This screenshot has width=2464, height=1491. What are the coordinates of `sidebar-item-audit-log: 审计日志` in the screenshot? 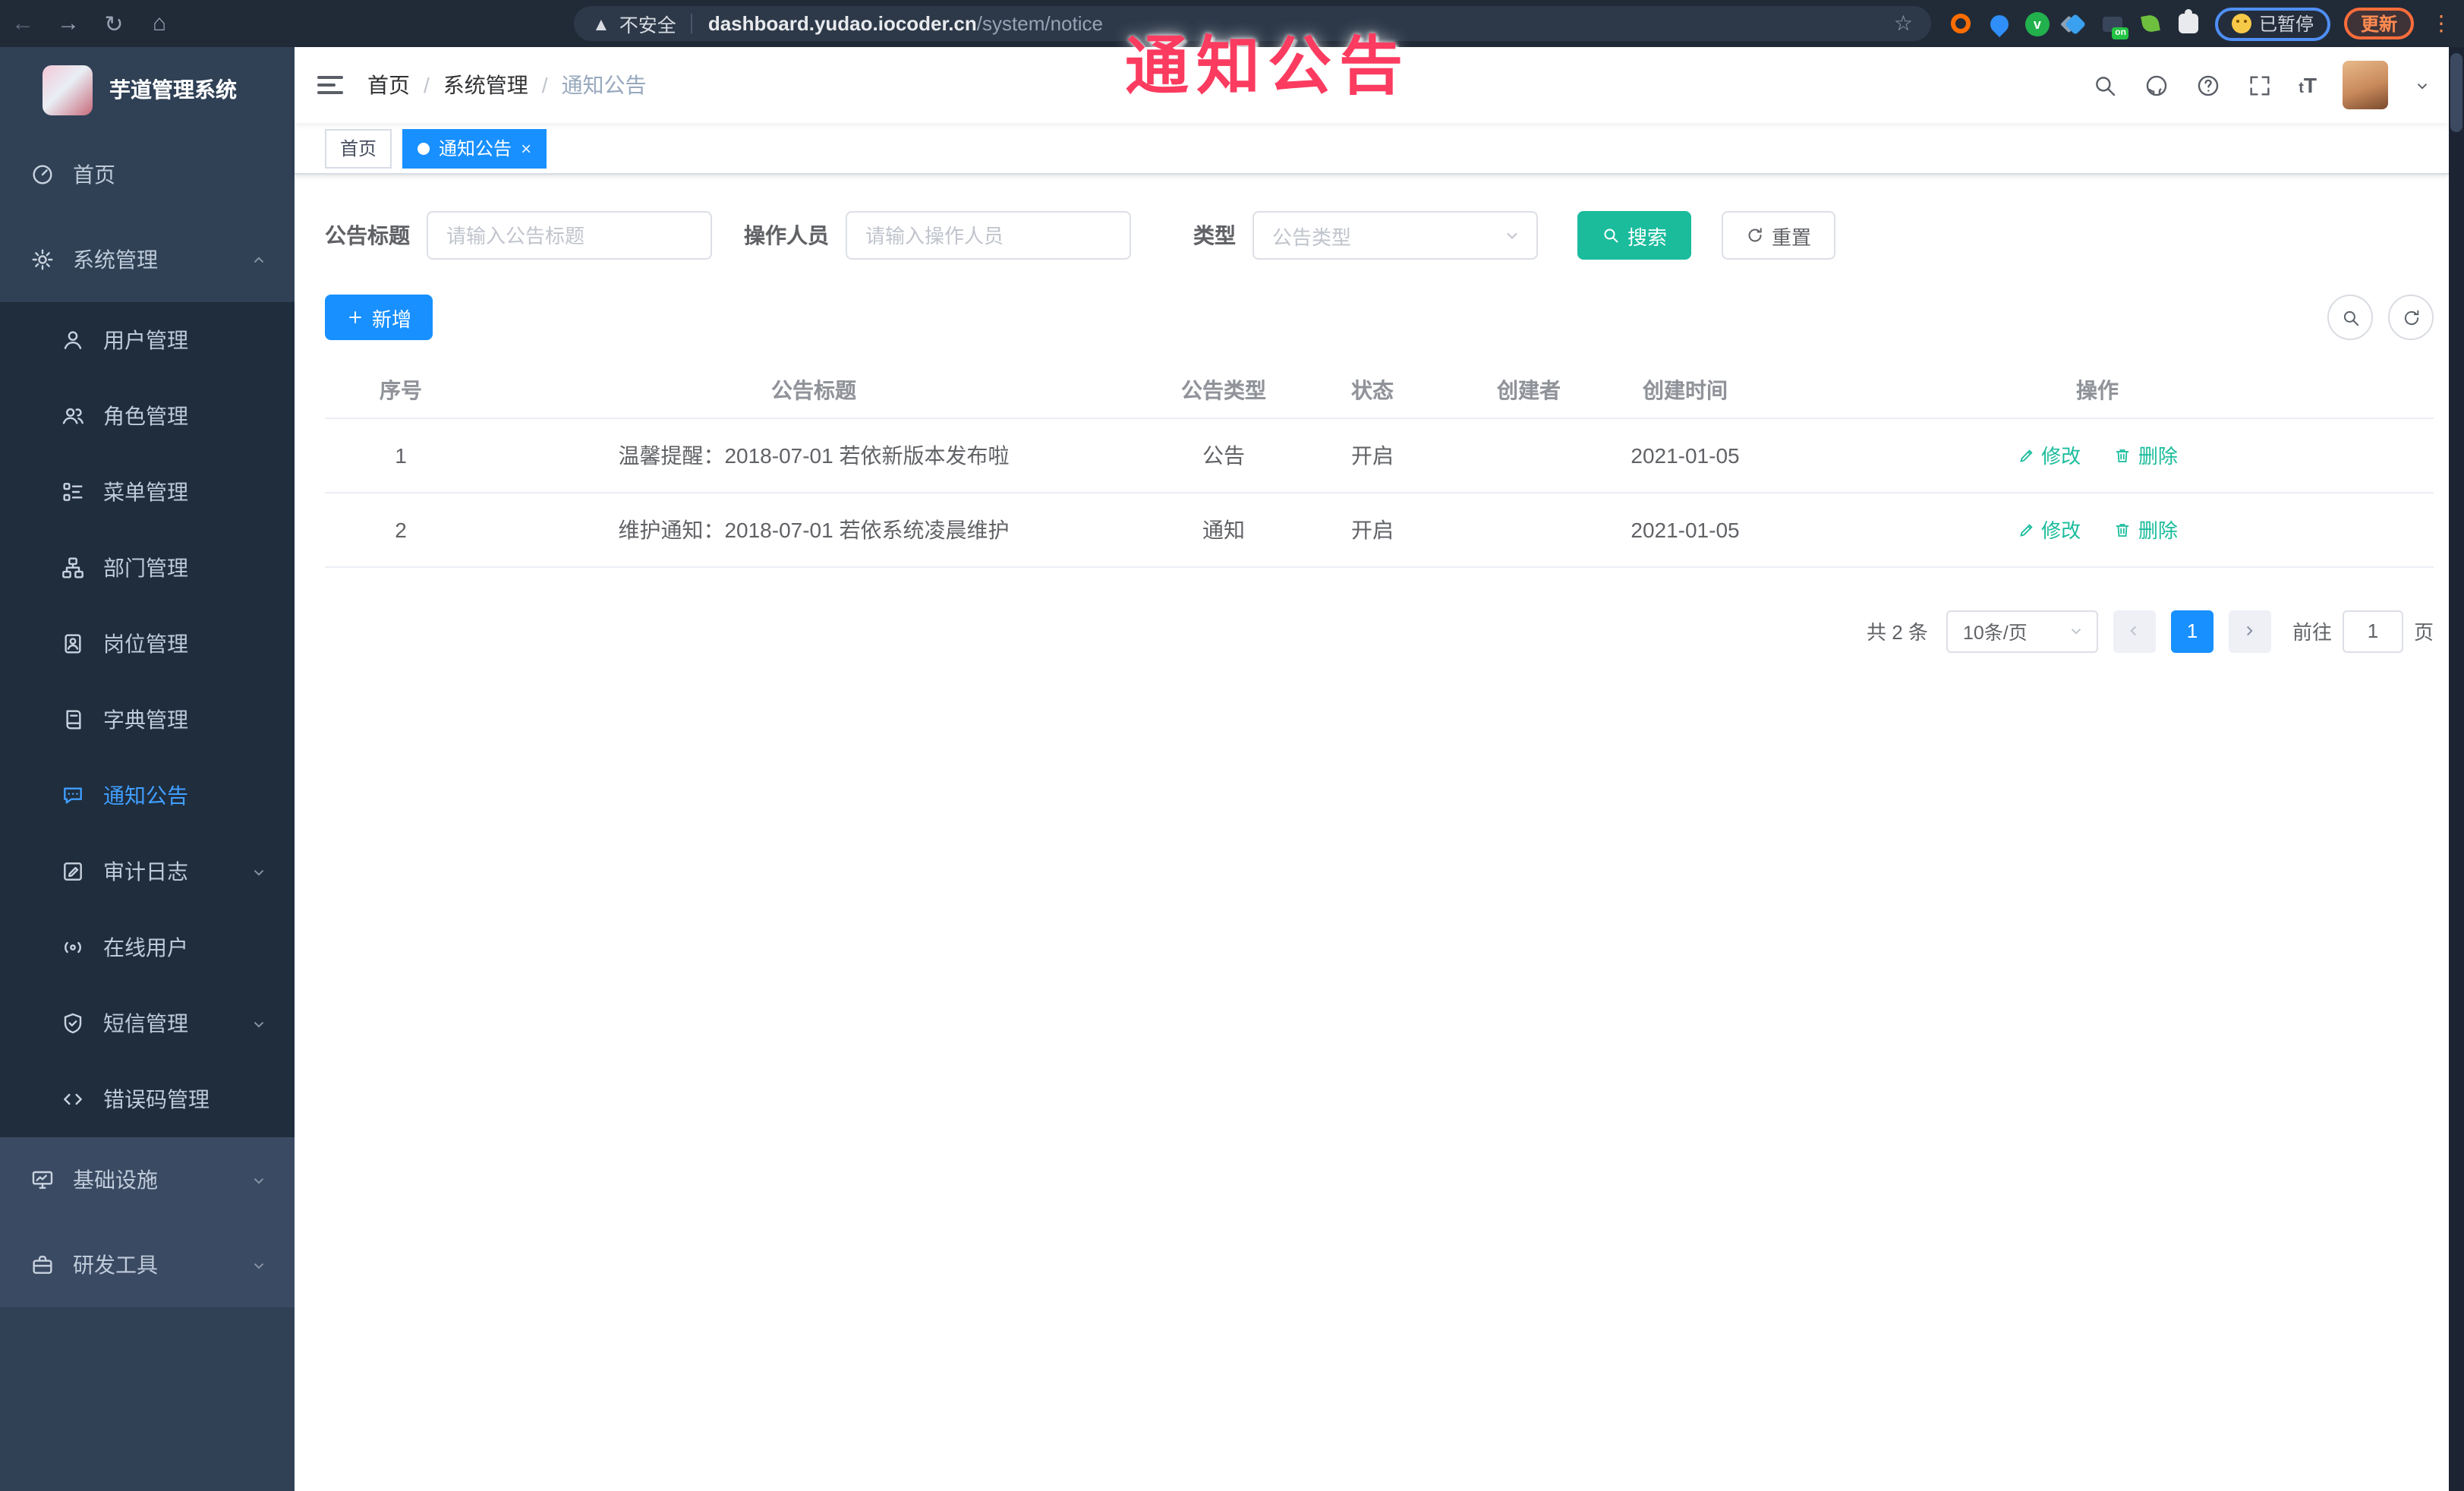 It's located at (147, 872).